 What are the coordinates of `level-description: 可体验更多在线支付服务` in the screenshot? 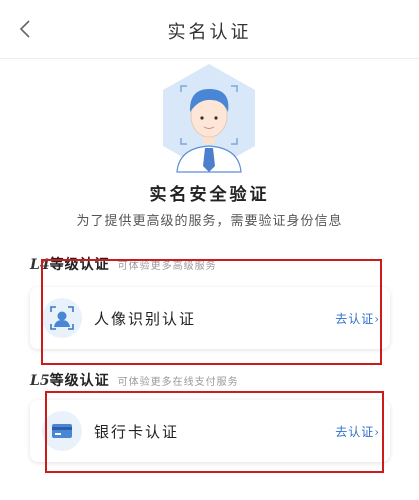 It's located at (178, 382).